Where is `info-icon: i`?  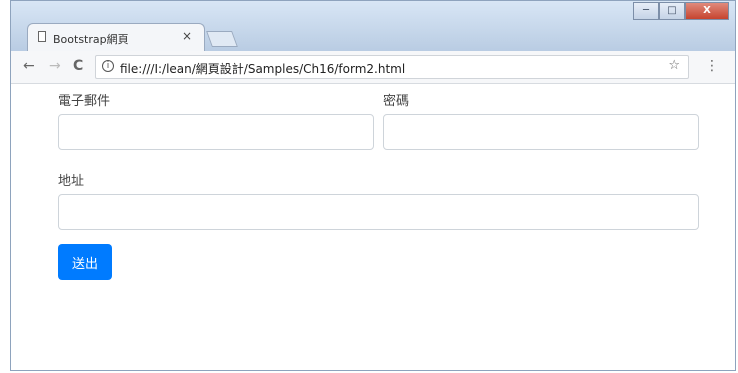
info-icon: i is located at coordinates (108, 66).